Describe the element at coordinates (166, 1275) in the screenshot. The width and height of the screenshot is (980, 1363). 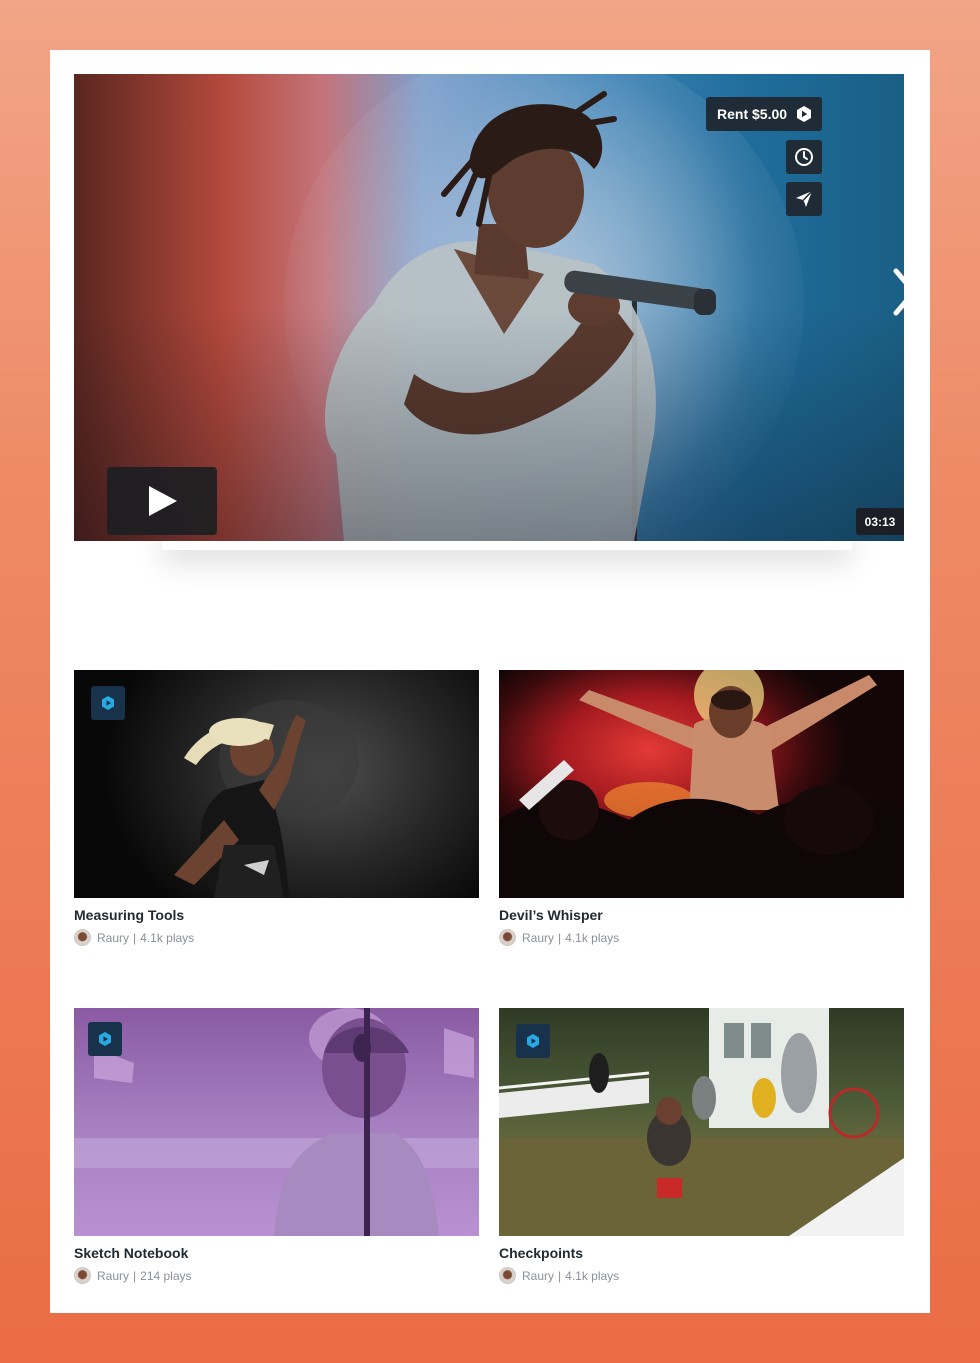
I see `play-count: 214 plays` at that location.